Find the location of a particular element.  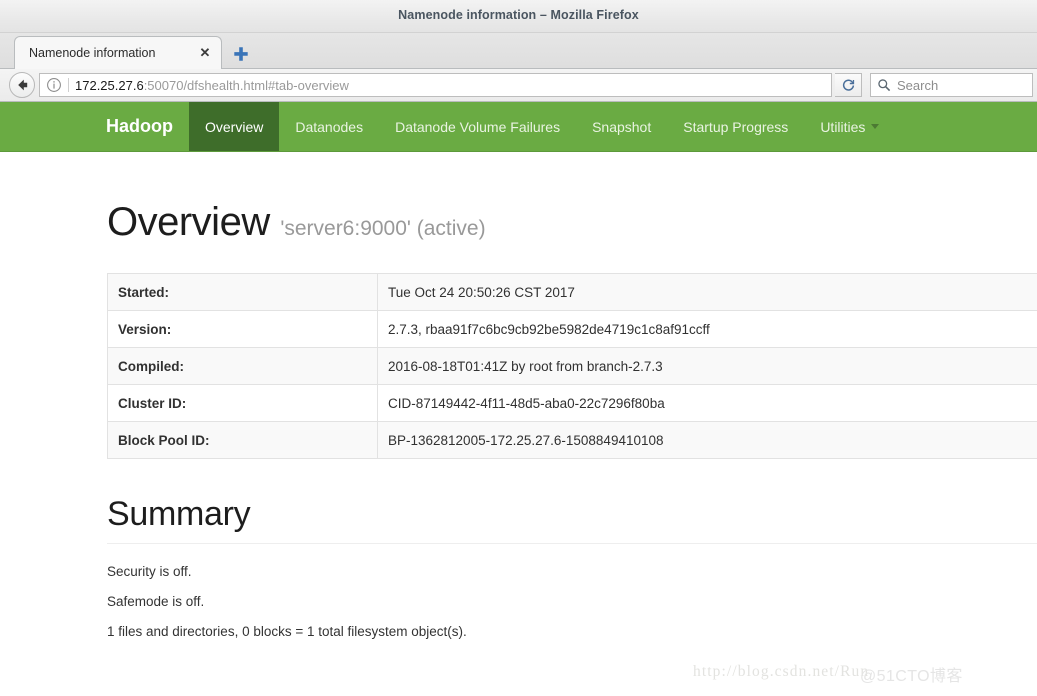

table-cell-key: Compiled: is located at coordinates (242, 366).